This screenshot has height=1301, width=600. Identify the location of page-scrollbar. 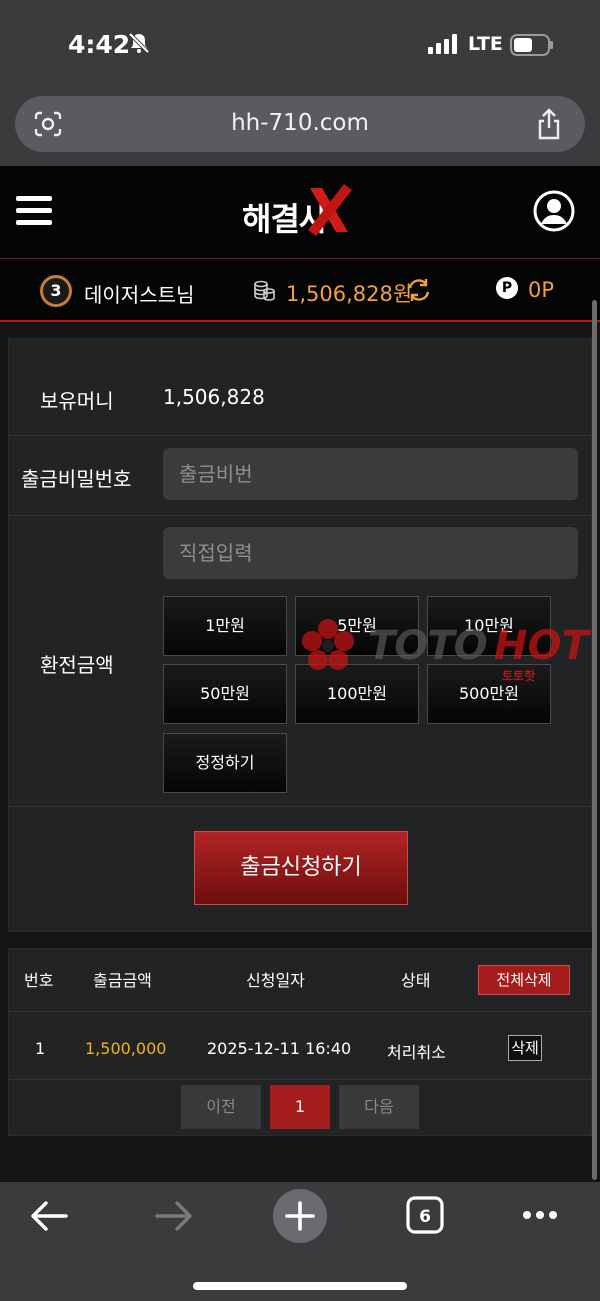
(594, 740).